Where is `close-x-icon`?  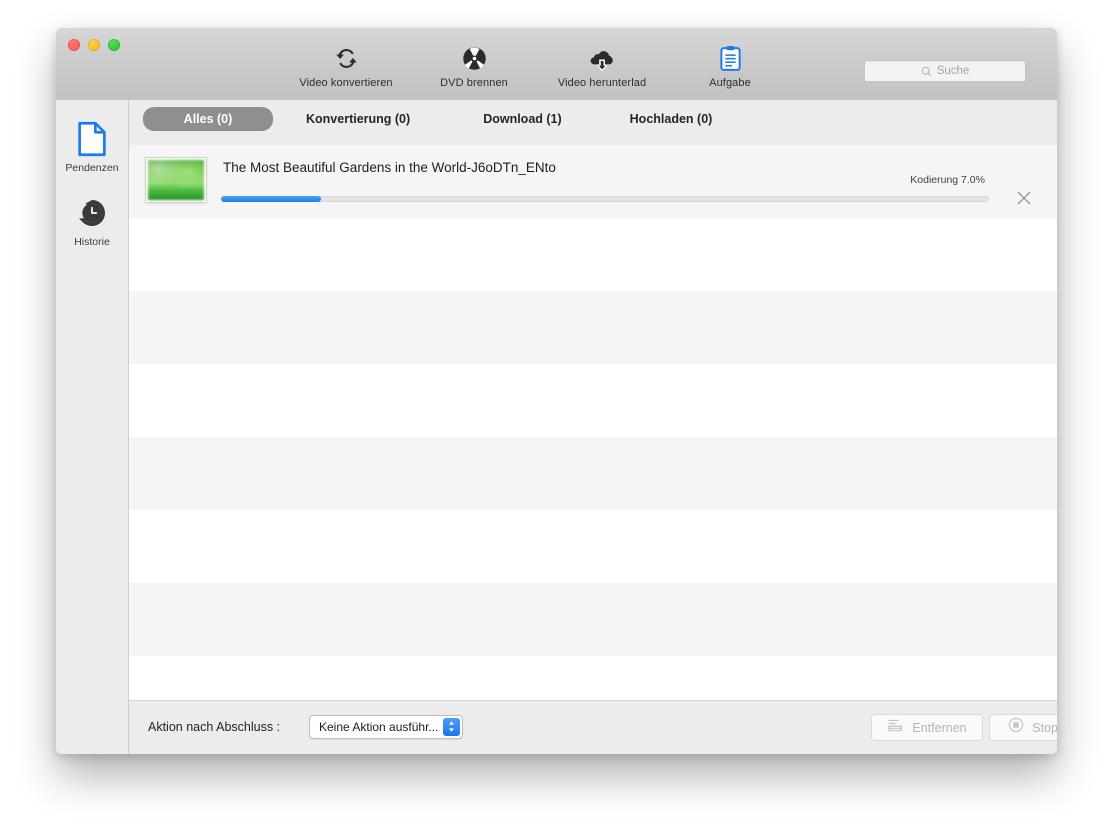
close-x-icon is located at coordinates (1024, 198).